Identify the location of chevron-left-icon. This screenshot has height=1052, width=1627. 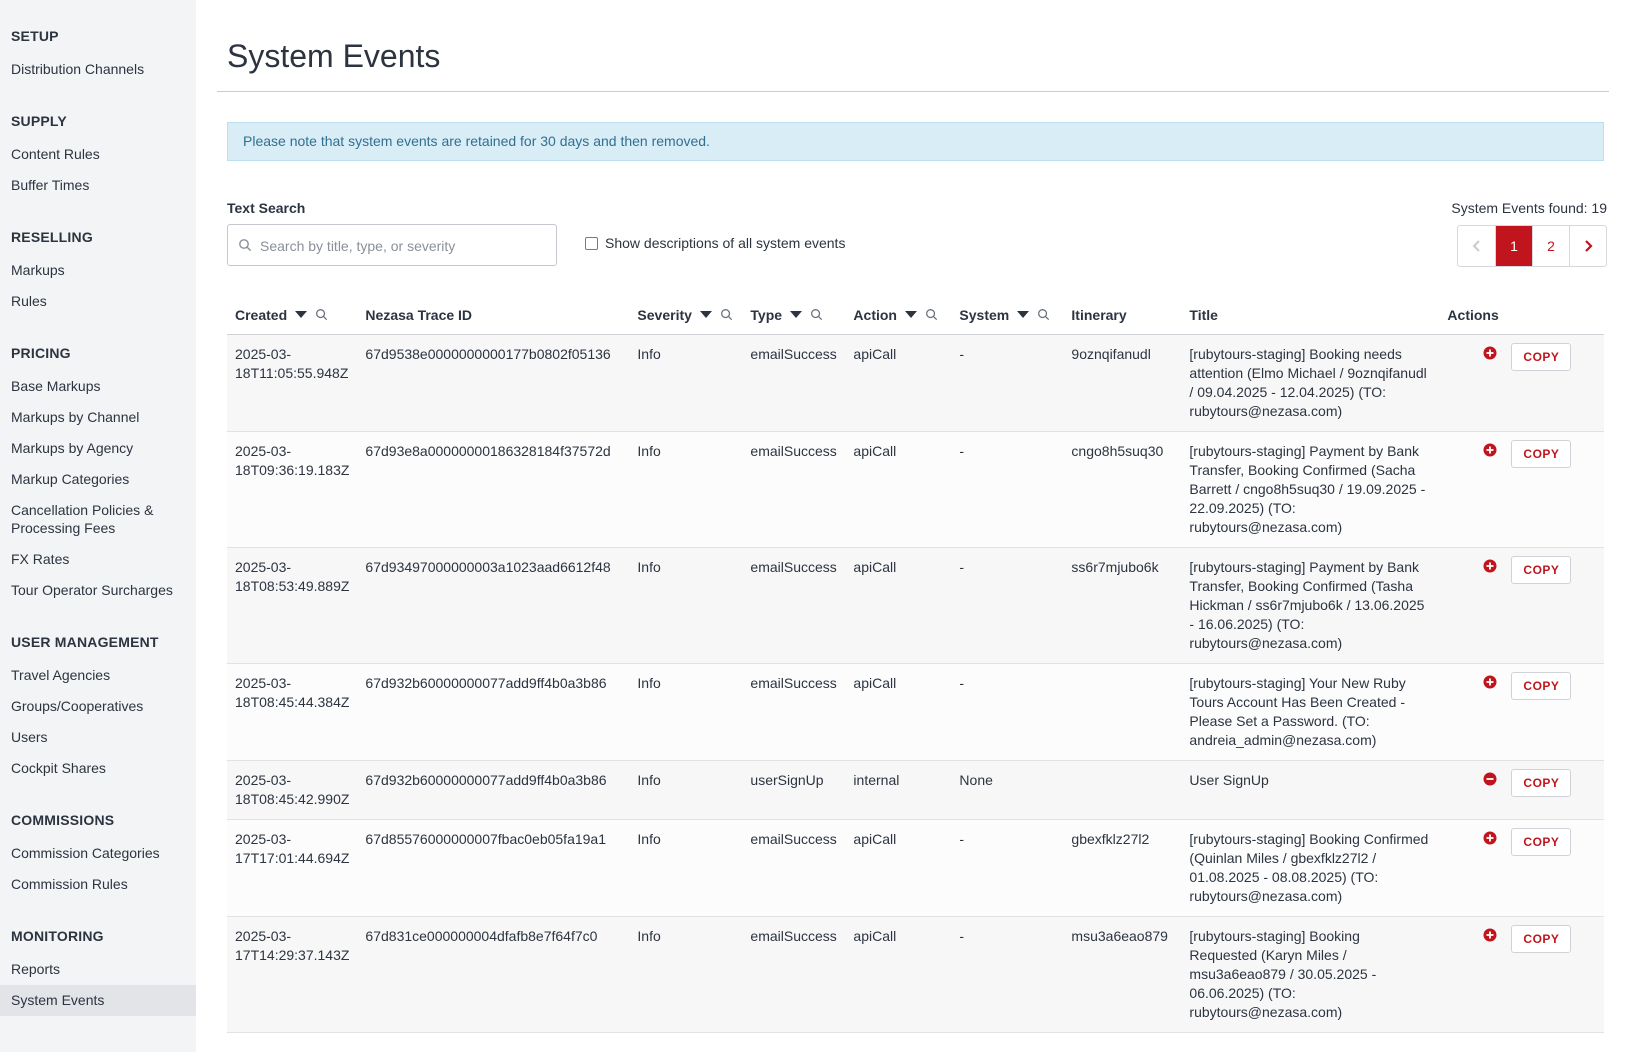
(1476, 246).